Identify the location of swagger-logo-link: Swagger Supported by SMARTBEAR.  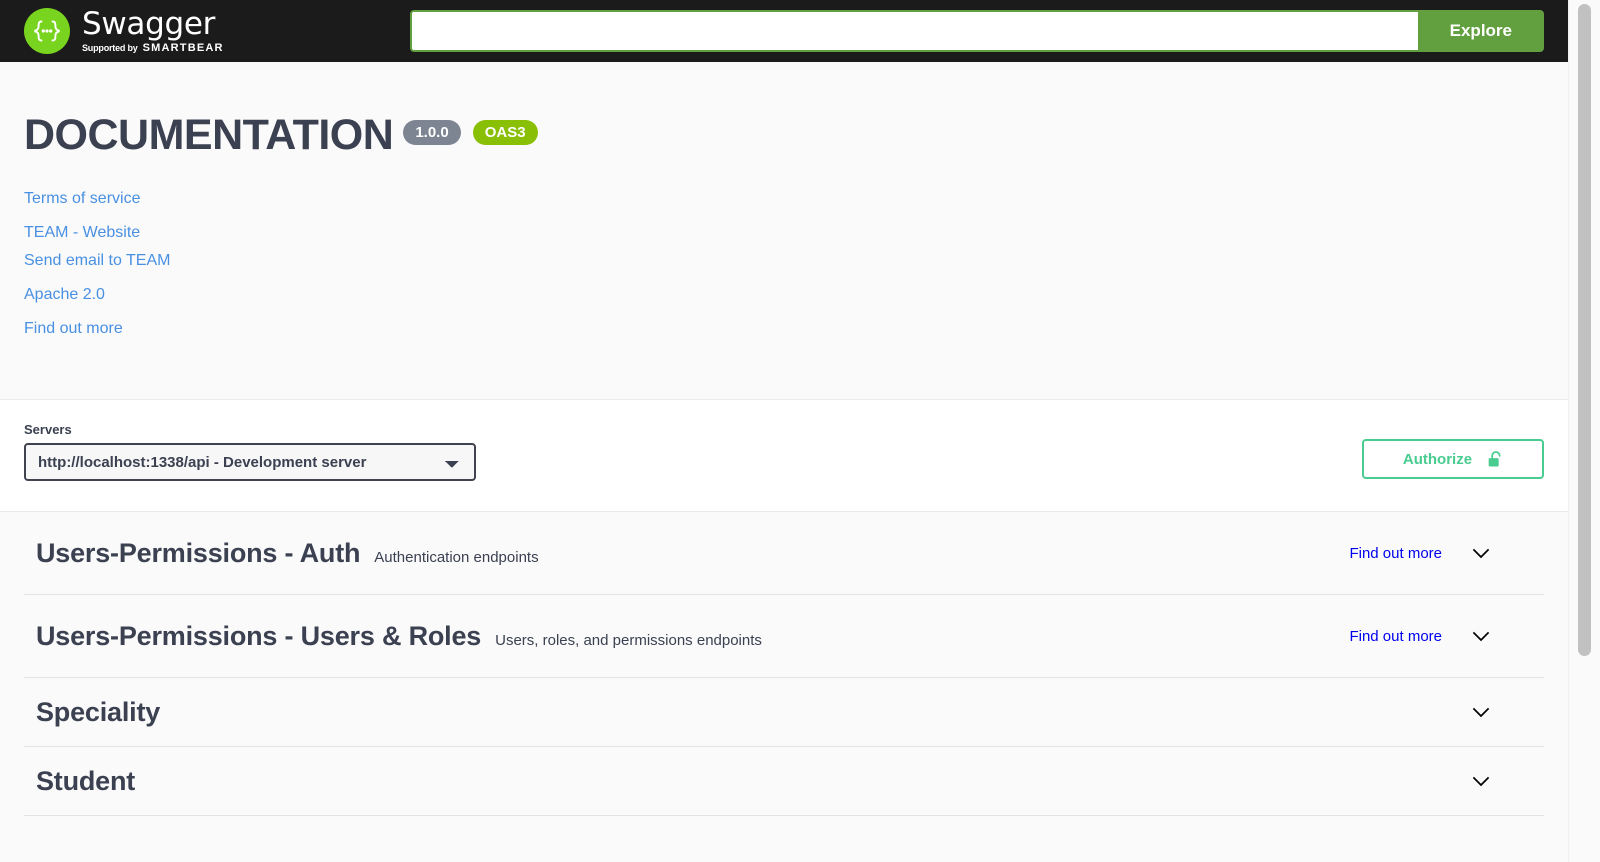
(124, 31).